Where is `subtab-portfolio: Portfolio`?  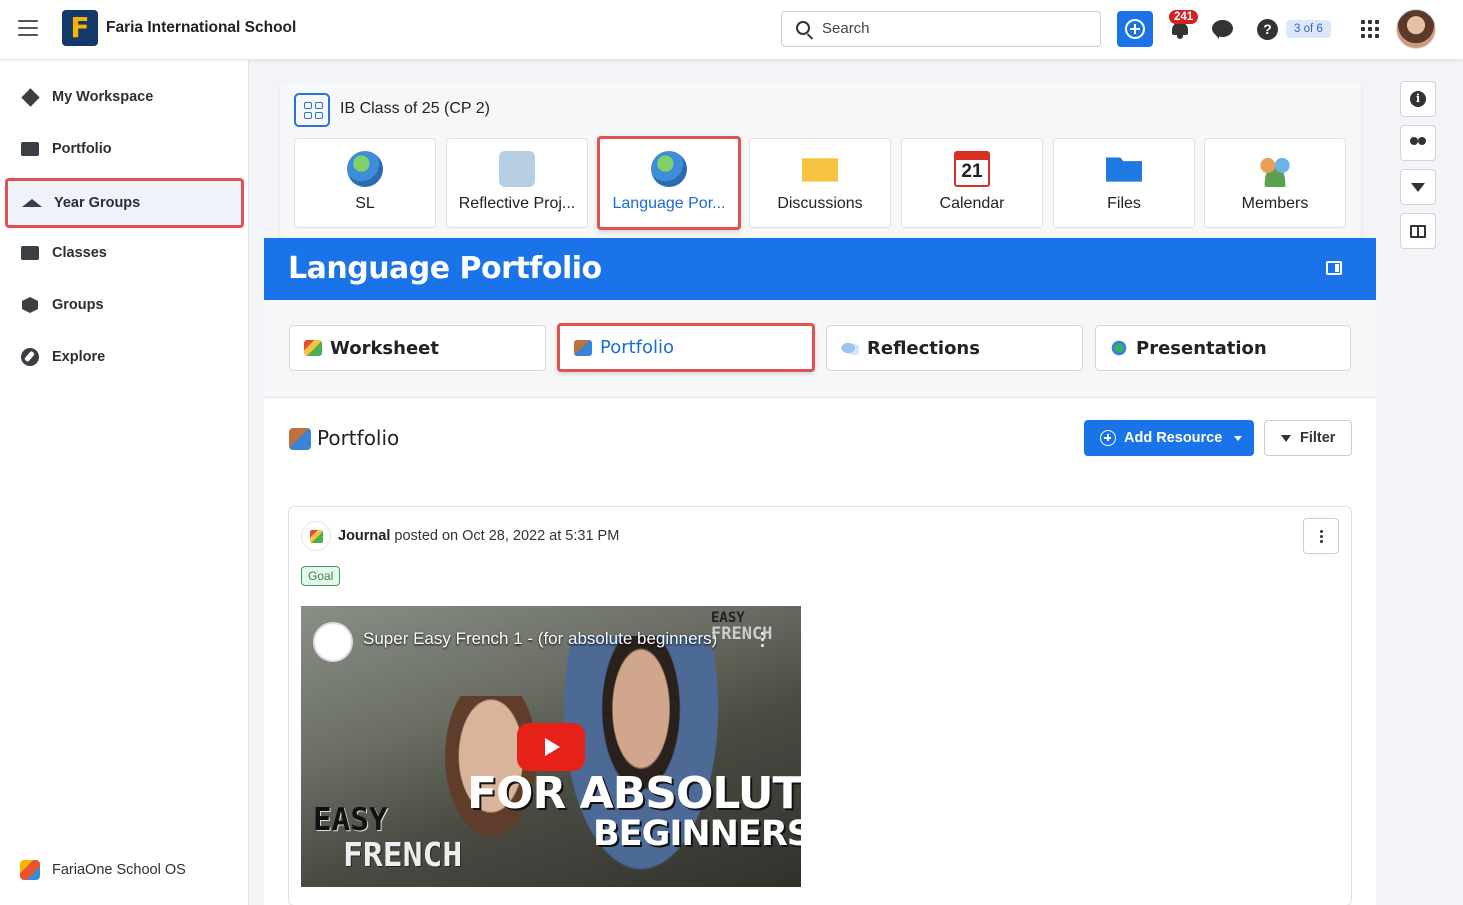
subtab-portfolio: Portfolio is located at coordinates (686, 347).